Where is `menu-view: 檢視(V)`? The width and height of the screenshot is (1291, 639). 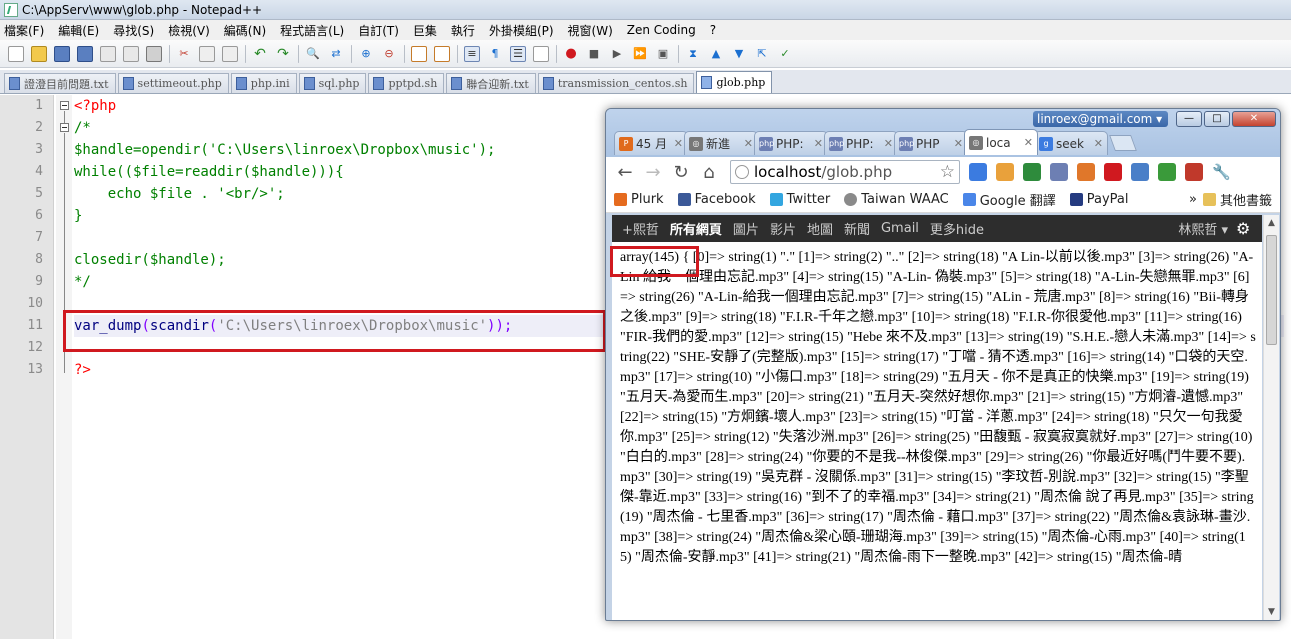
menu-view: 檢視(V) is located at coordinates (189, 30).